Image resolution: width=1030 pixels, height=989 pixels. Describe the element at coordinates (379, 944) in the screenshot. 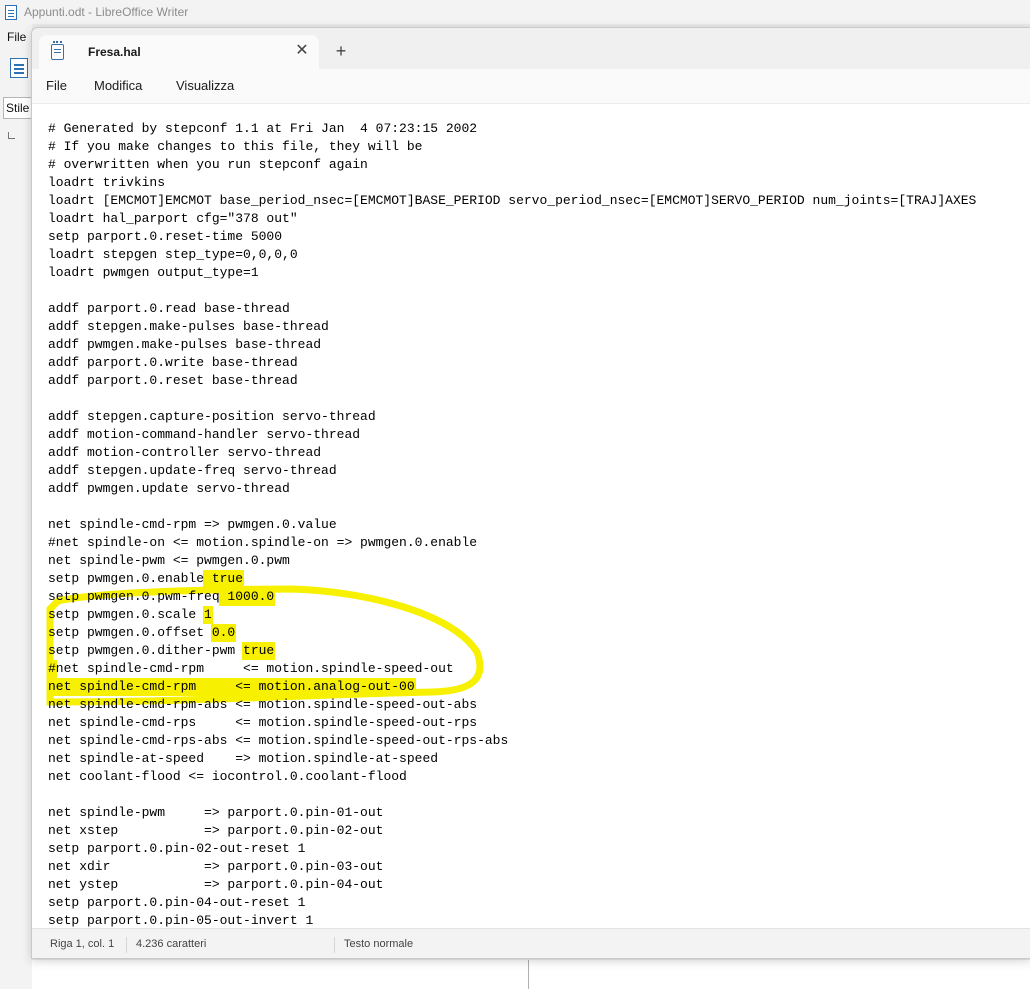

I see `status-text-style: Testo normale` at that location.